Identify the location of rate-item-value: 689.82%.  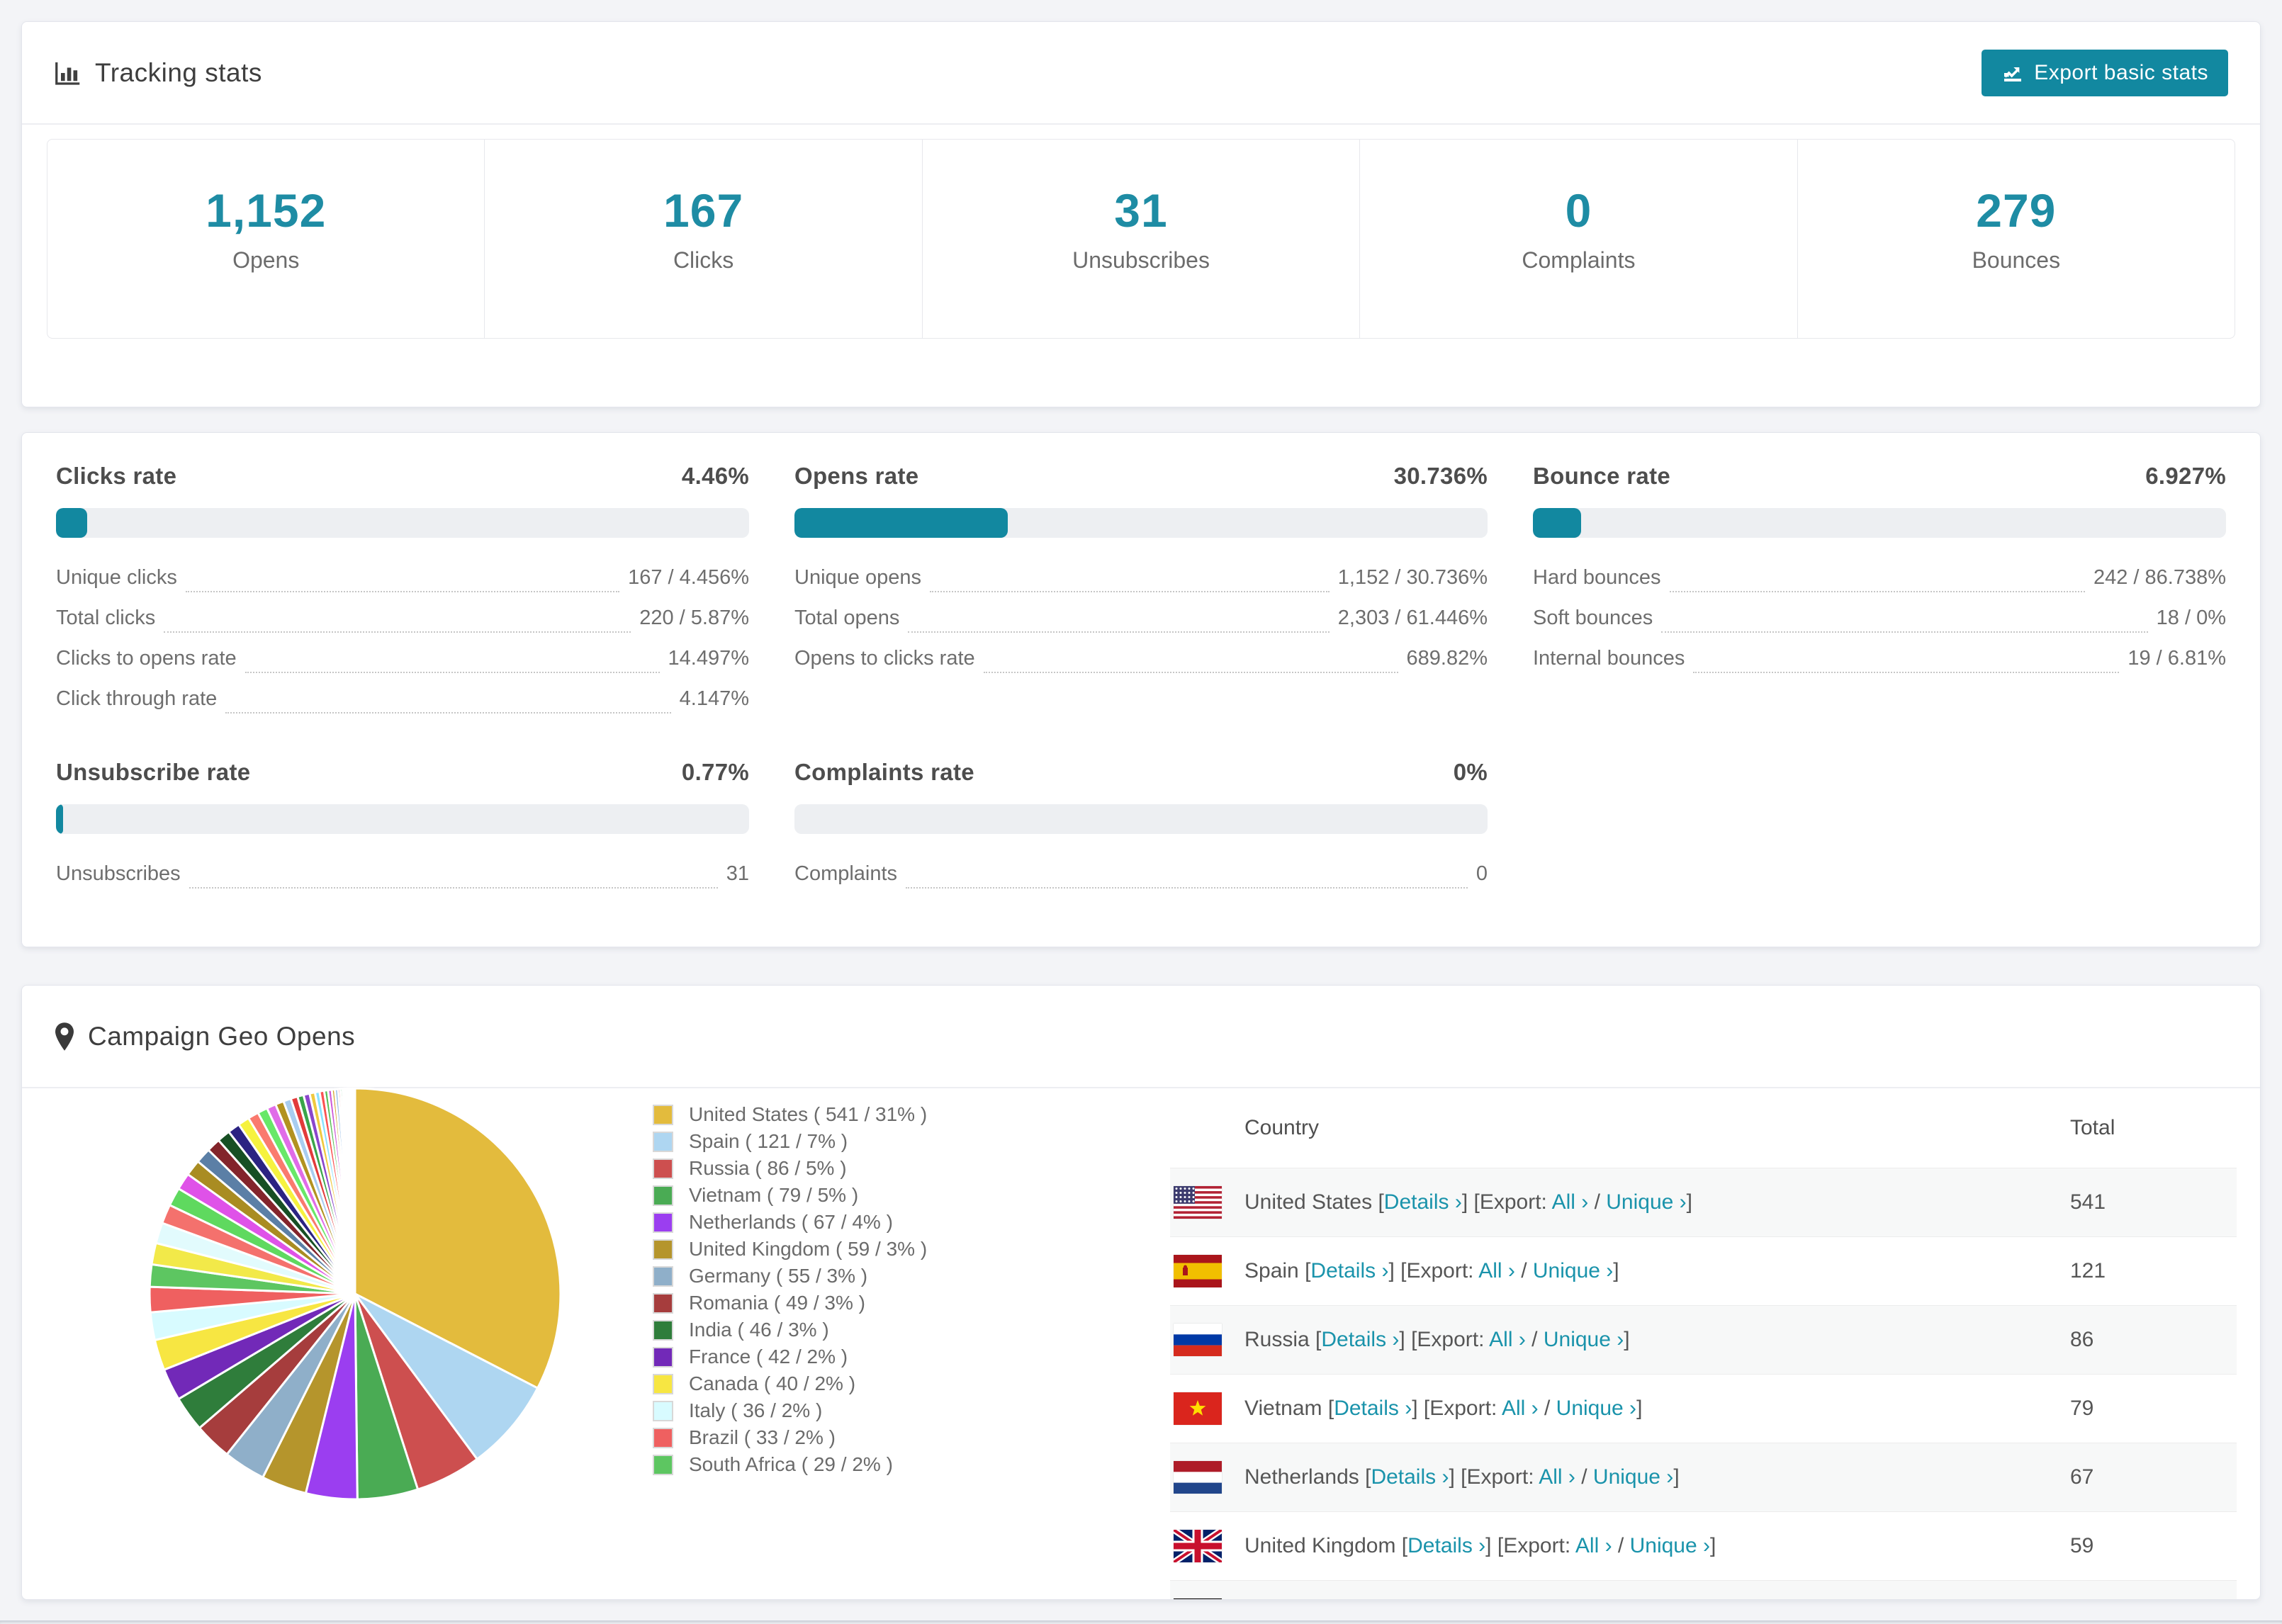
(1447, 658).